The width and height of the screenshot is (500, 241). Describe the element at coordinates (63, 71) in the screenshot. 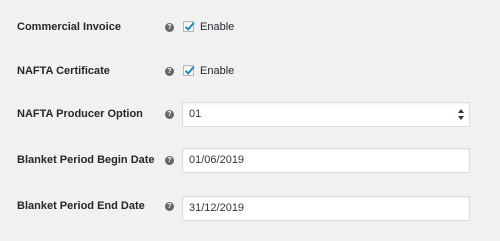

I see `setting-label: NAFTA Certificate` at that location.